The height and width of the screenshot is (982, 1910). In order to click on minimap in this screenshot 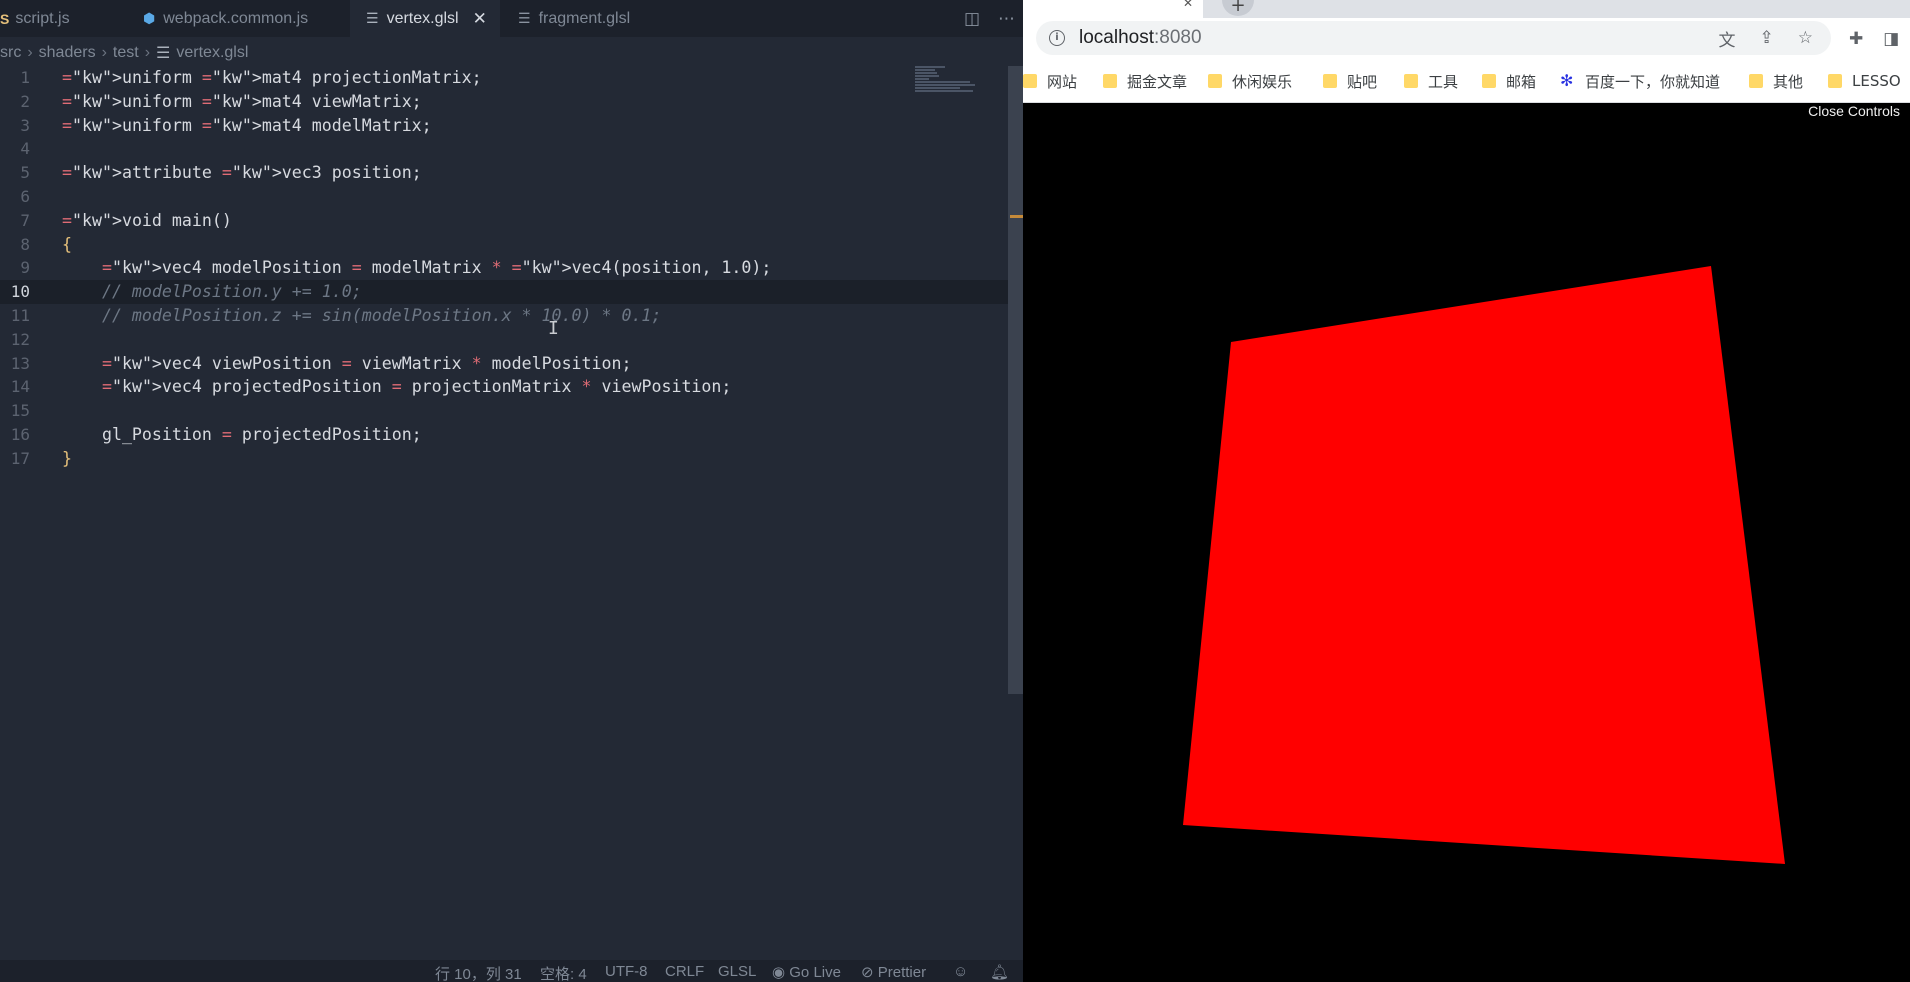, I will do `click(962, 86)`.